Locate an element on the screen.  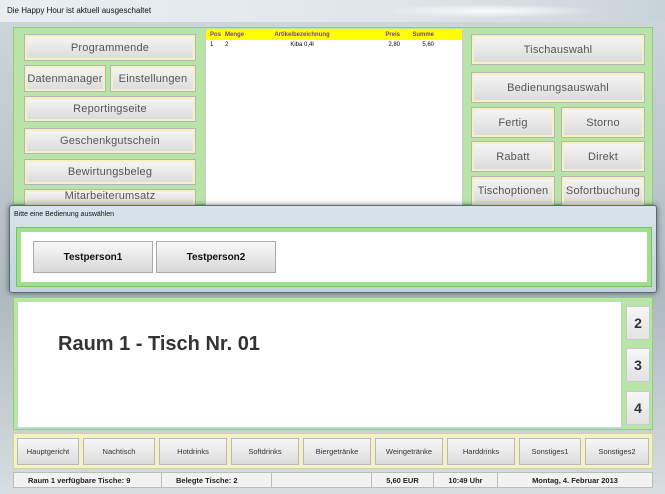
category-label: Biergetränke is located at coordinates (337, 451).